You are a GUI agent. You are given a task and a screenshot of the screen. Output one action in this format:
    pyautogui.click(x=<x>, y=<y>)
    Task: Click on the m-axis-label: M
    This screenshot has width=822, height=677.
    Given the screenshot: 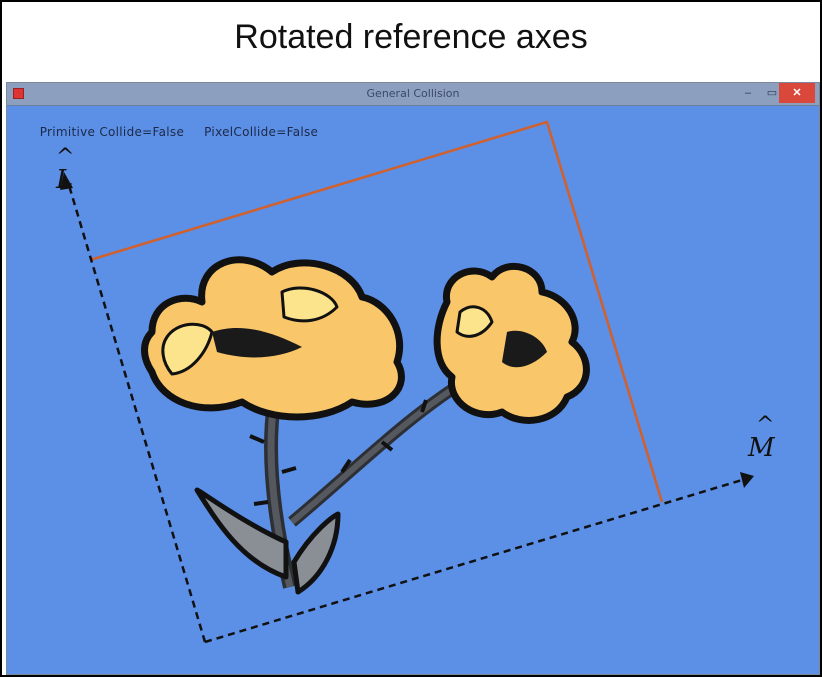 What is the action you would take?
    pyautogui.click(x=761, y=448)
    